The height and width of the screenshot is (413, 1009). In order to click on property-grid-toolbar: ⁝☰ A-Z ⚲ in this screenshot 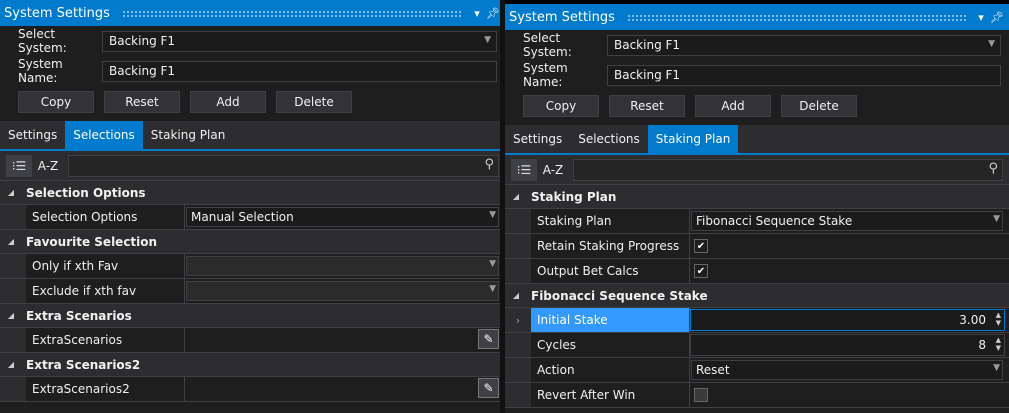, I will do `click(252, 166)`.